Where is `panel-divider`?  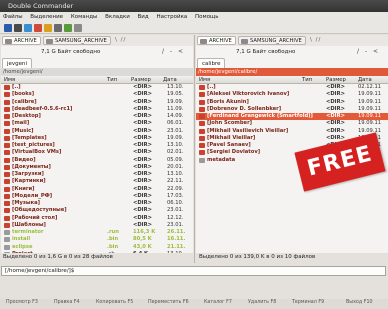 panel-divider is located at coordinates (194, 149).